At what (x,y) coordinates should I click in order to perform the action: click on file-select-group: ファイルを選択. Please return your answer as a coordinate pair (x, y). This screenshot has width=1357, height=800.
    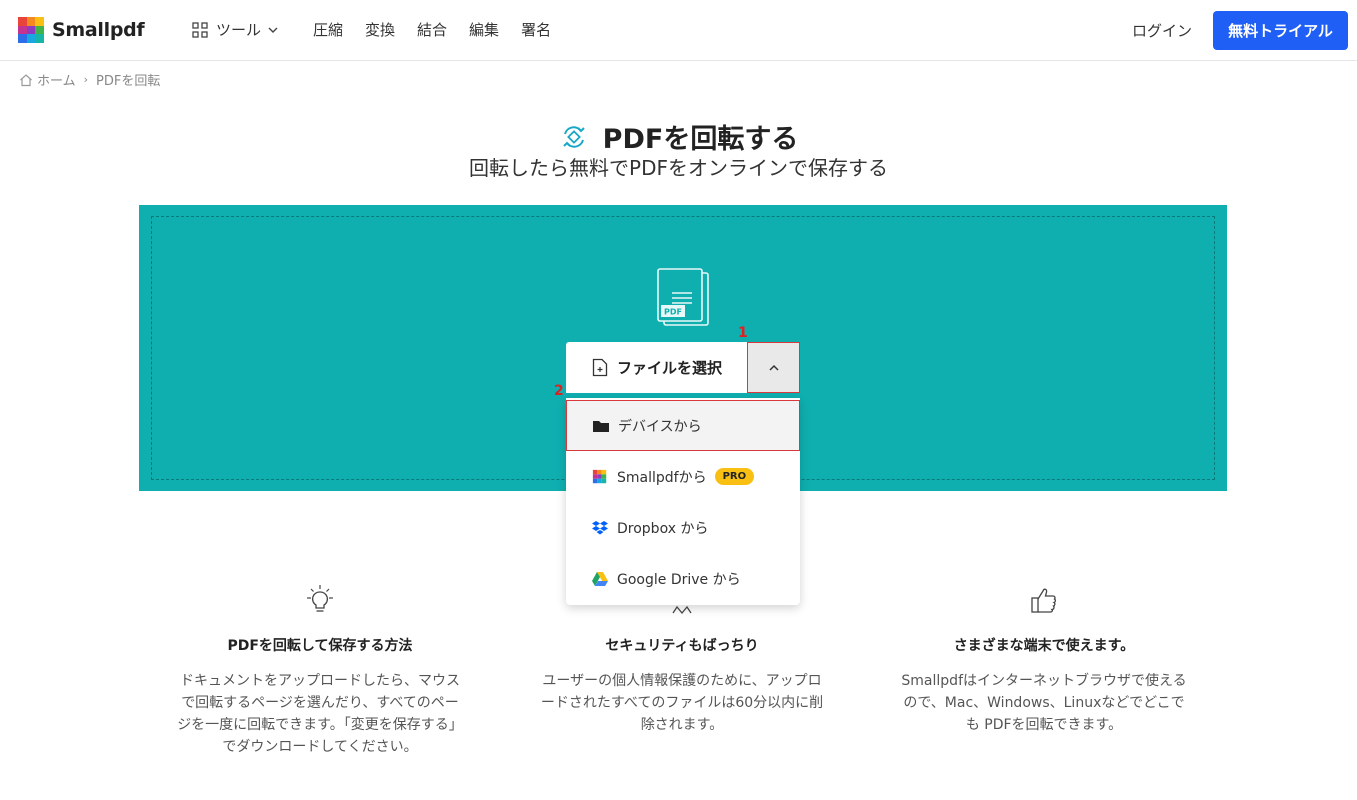
    Looking at the image, I should click on (683, 367).